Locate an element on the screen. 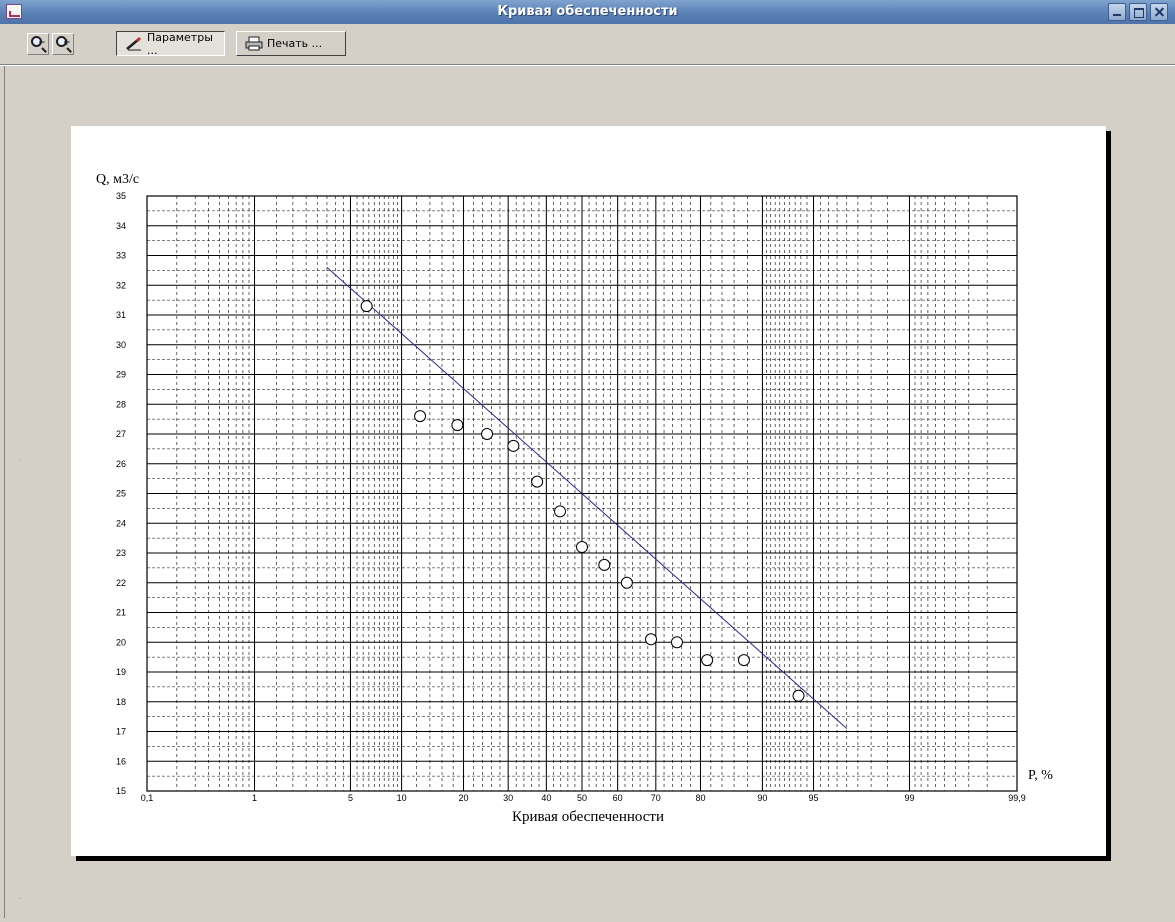  zoom-out-button: − is located at coordinates (38, 44).